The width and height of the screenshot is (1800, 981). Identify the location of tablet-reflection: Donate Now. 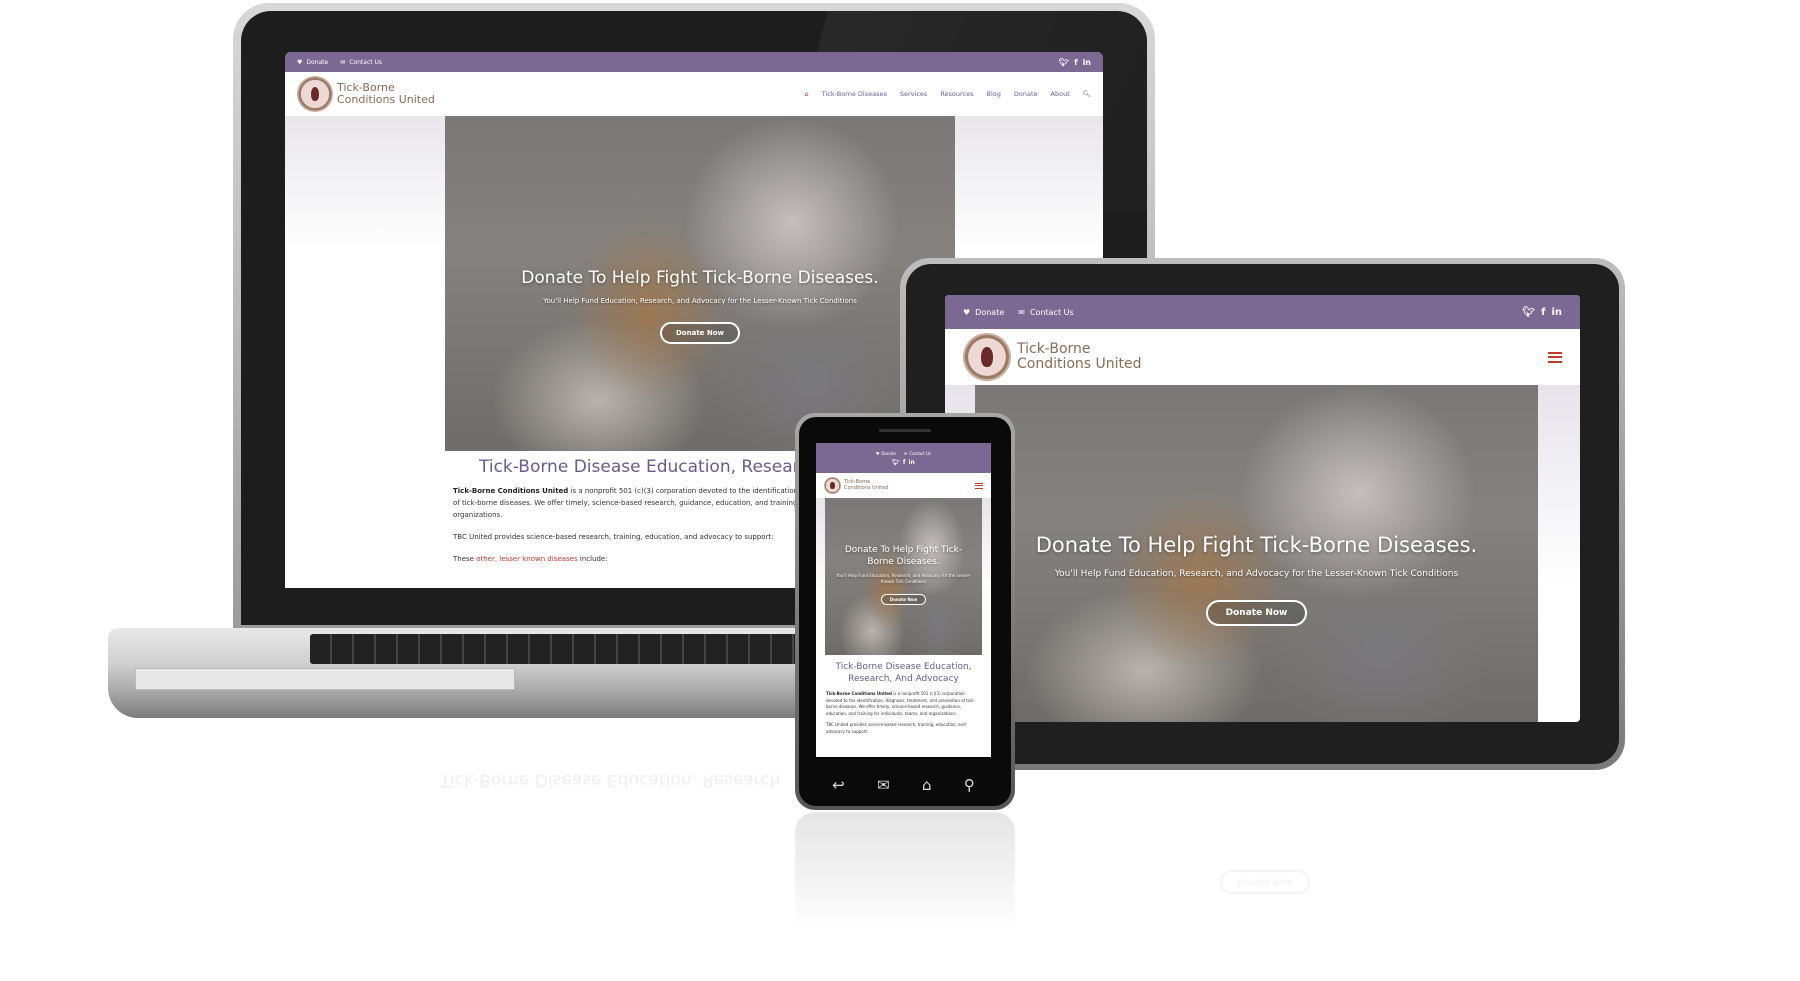
(1265, 882).